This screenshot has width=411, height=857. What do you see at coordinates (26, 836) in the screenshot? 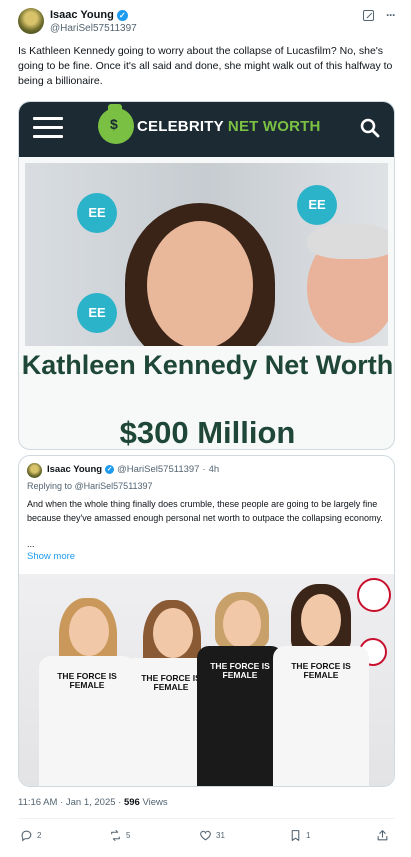
I see `reply-icon` at bounding box center [26, 836].